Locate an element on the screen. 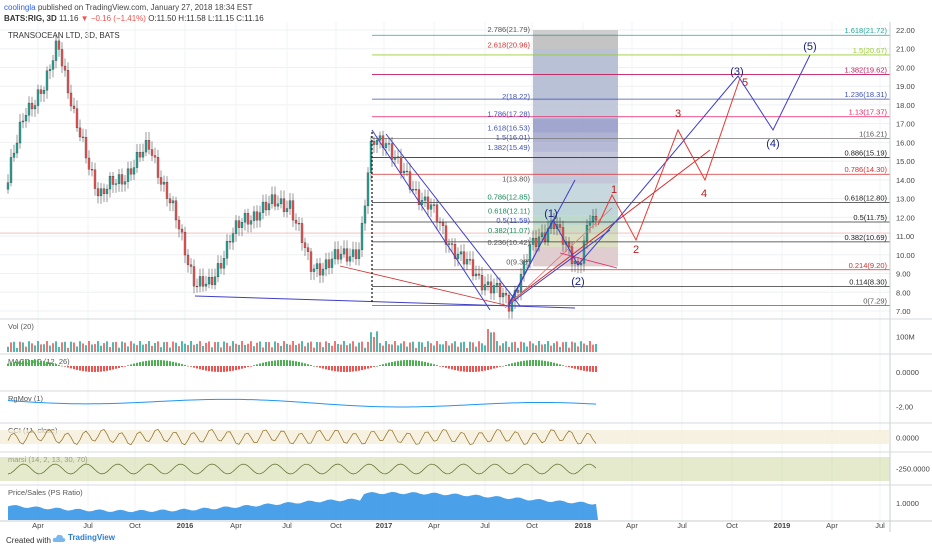 This screenshot has height=550, width=932. fib-level-label: 0.5(11.75) is located at coordinates (870, 217).